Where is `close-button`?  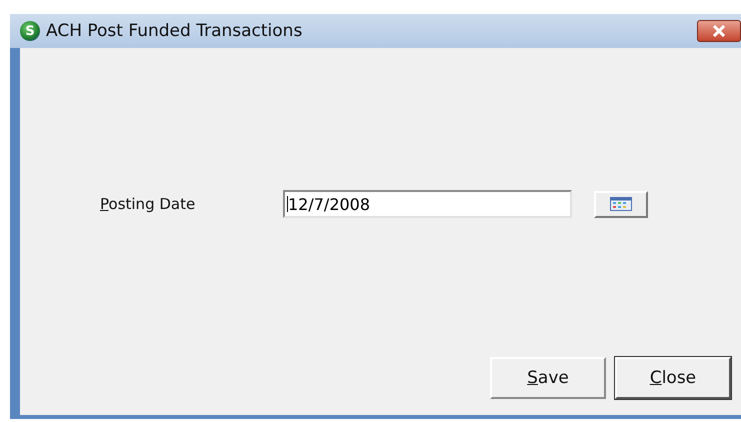 close-button is located at coordinates (719, 31).